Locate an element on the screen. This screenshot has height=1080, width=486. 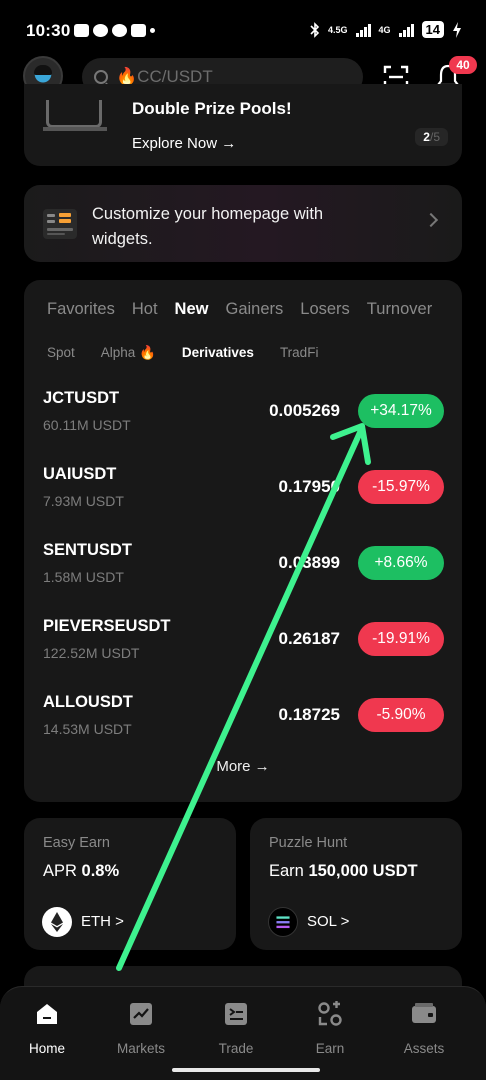
more-link: More → is located at coordinates (243, 766).